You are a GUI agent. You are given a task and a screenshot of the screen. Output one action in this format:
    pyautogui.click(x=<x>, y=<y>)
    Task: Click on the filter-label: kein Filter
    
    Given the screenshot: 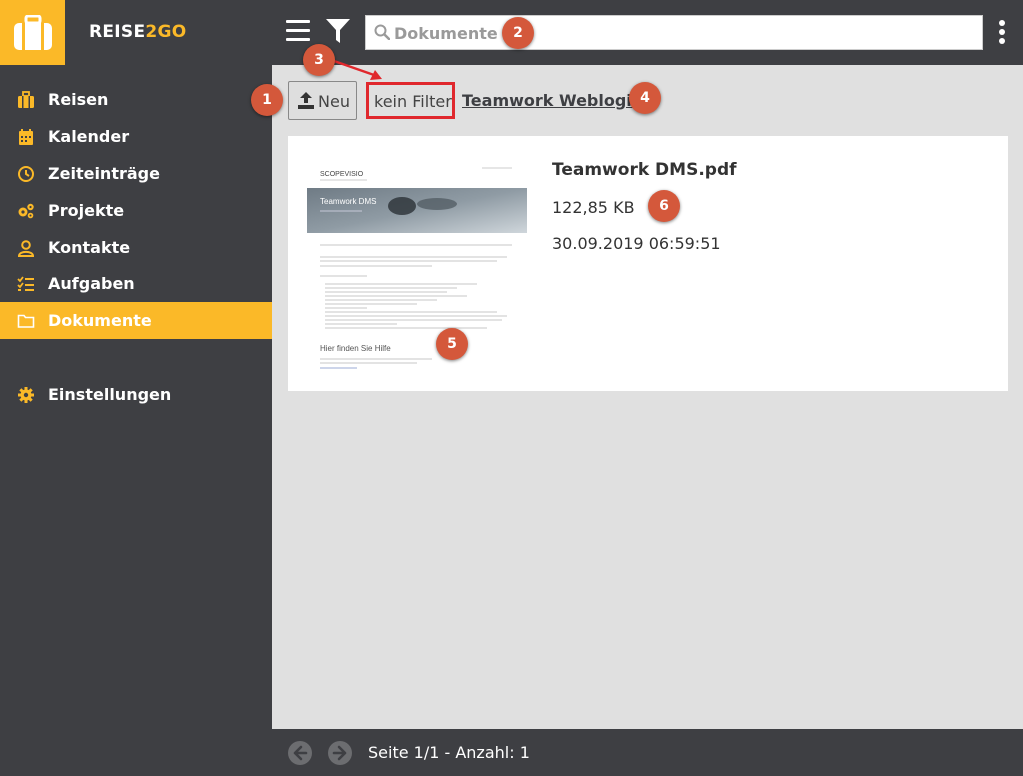 What is the action you would take?
    pyautogui.click(x=413, y=101)
    